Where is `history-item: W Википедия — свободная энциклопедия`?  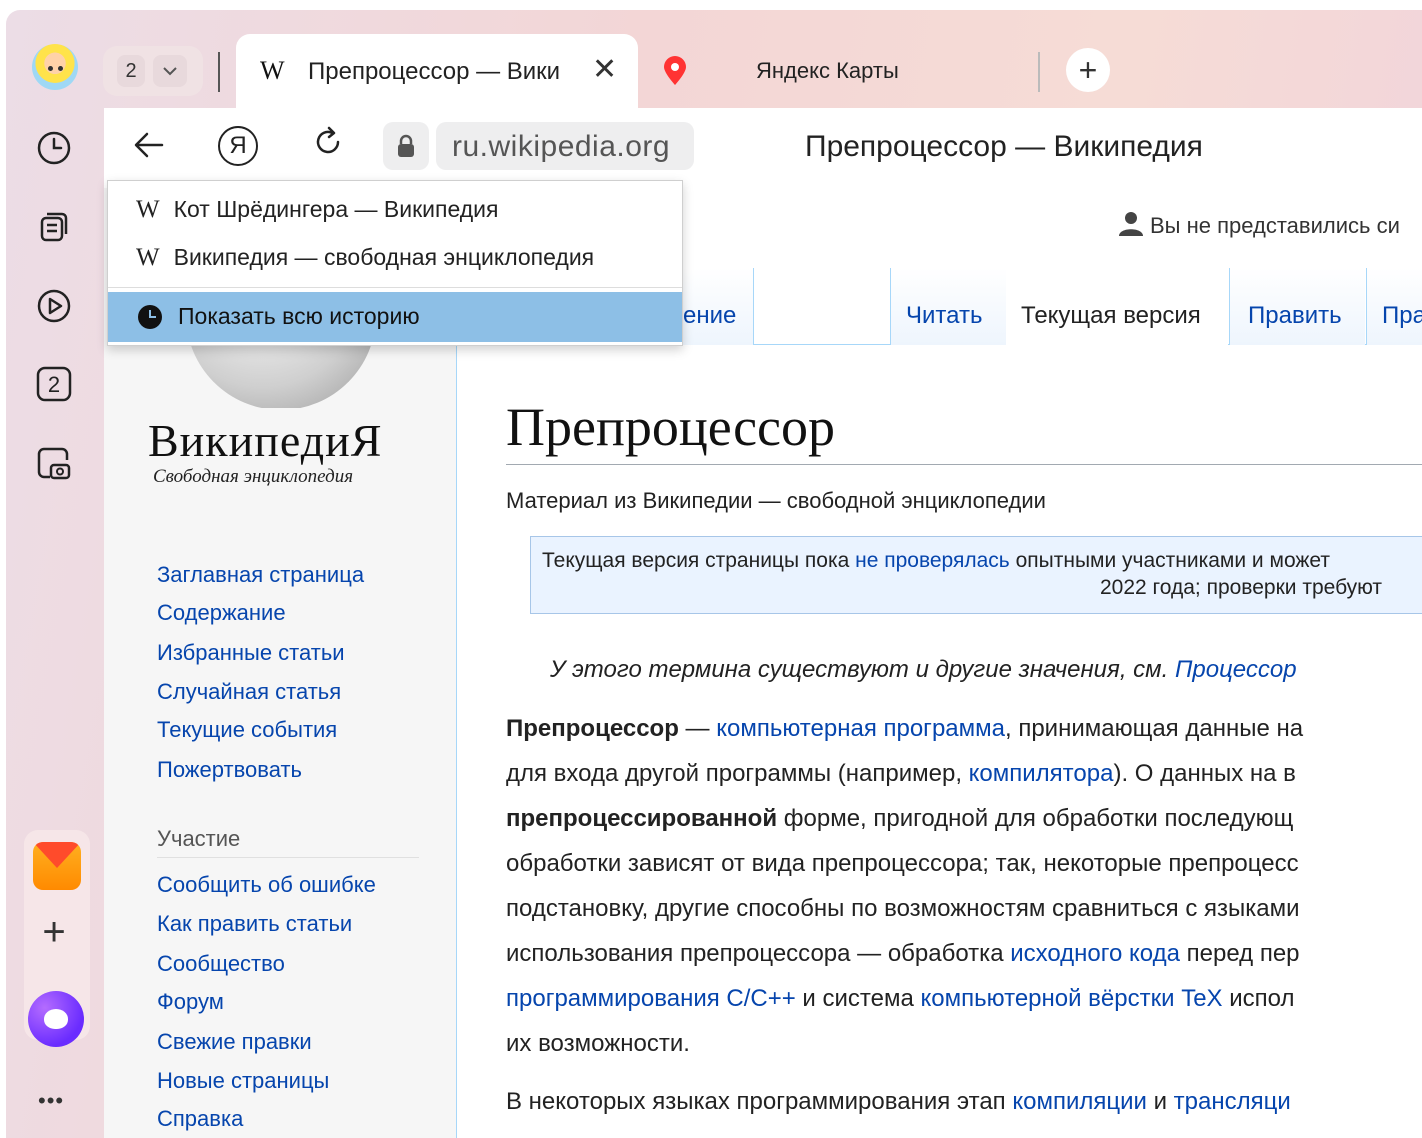 history-item: W Википедия — свободная энциклопедия is located at coordinates (365, 258).